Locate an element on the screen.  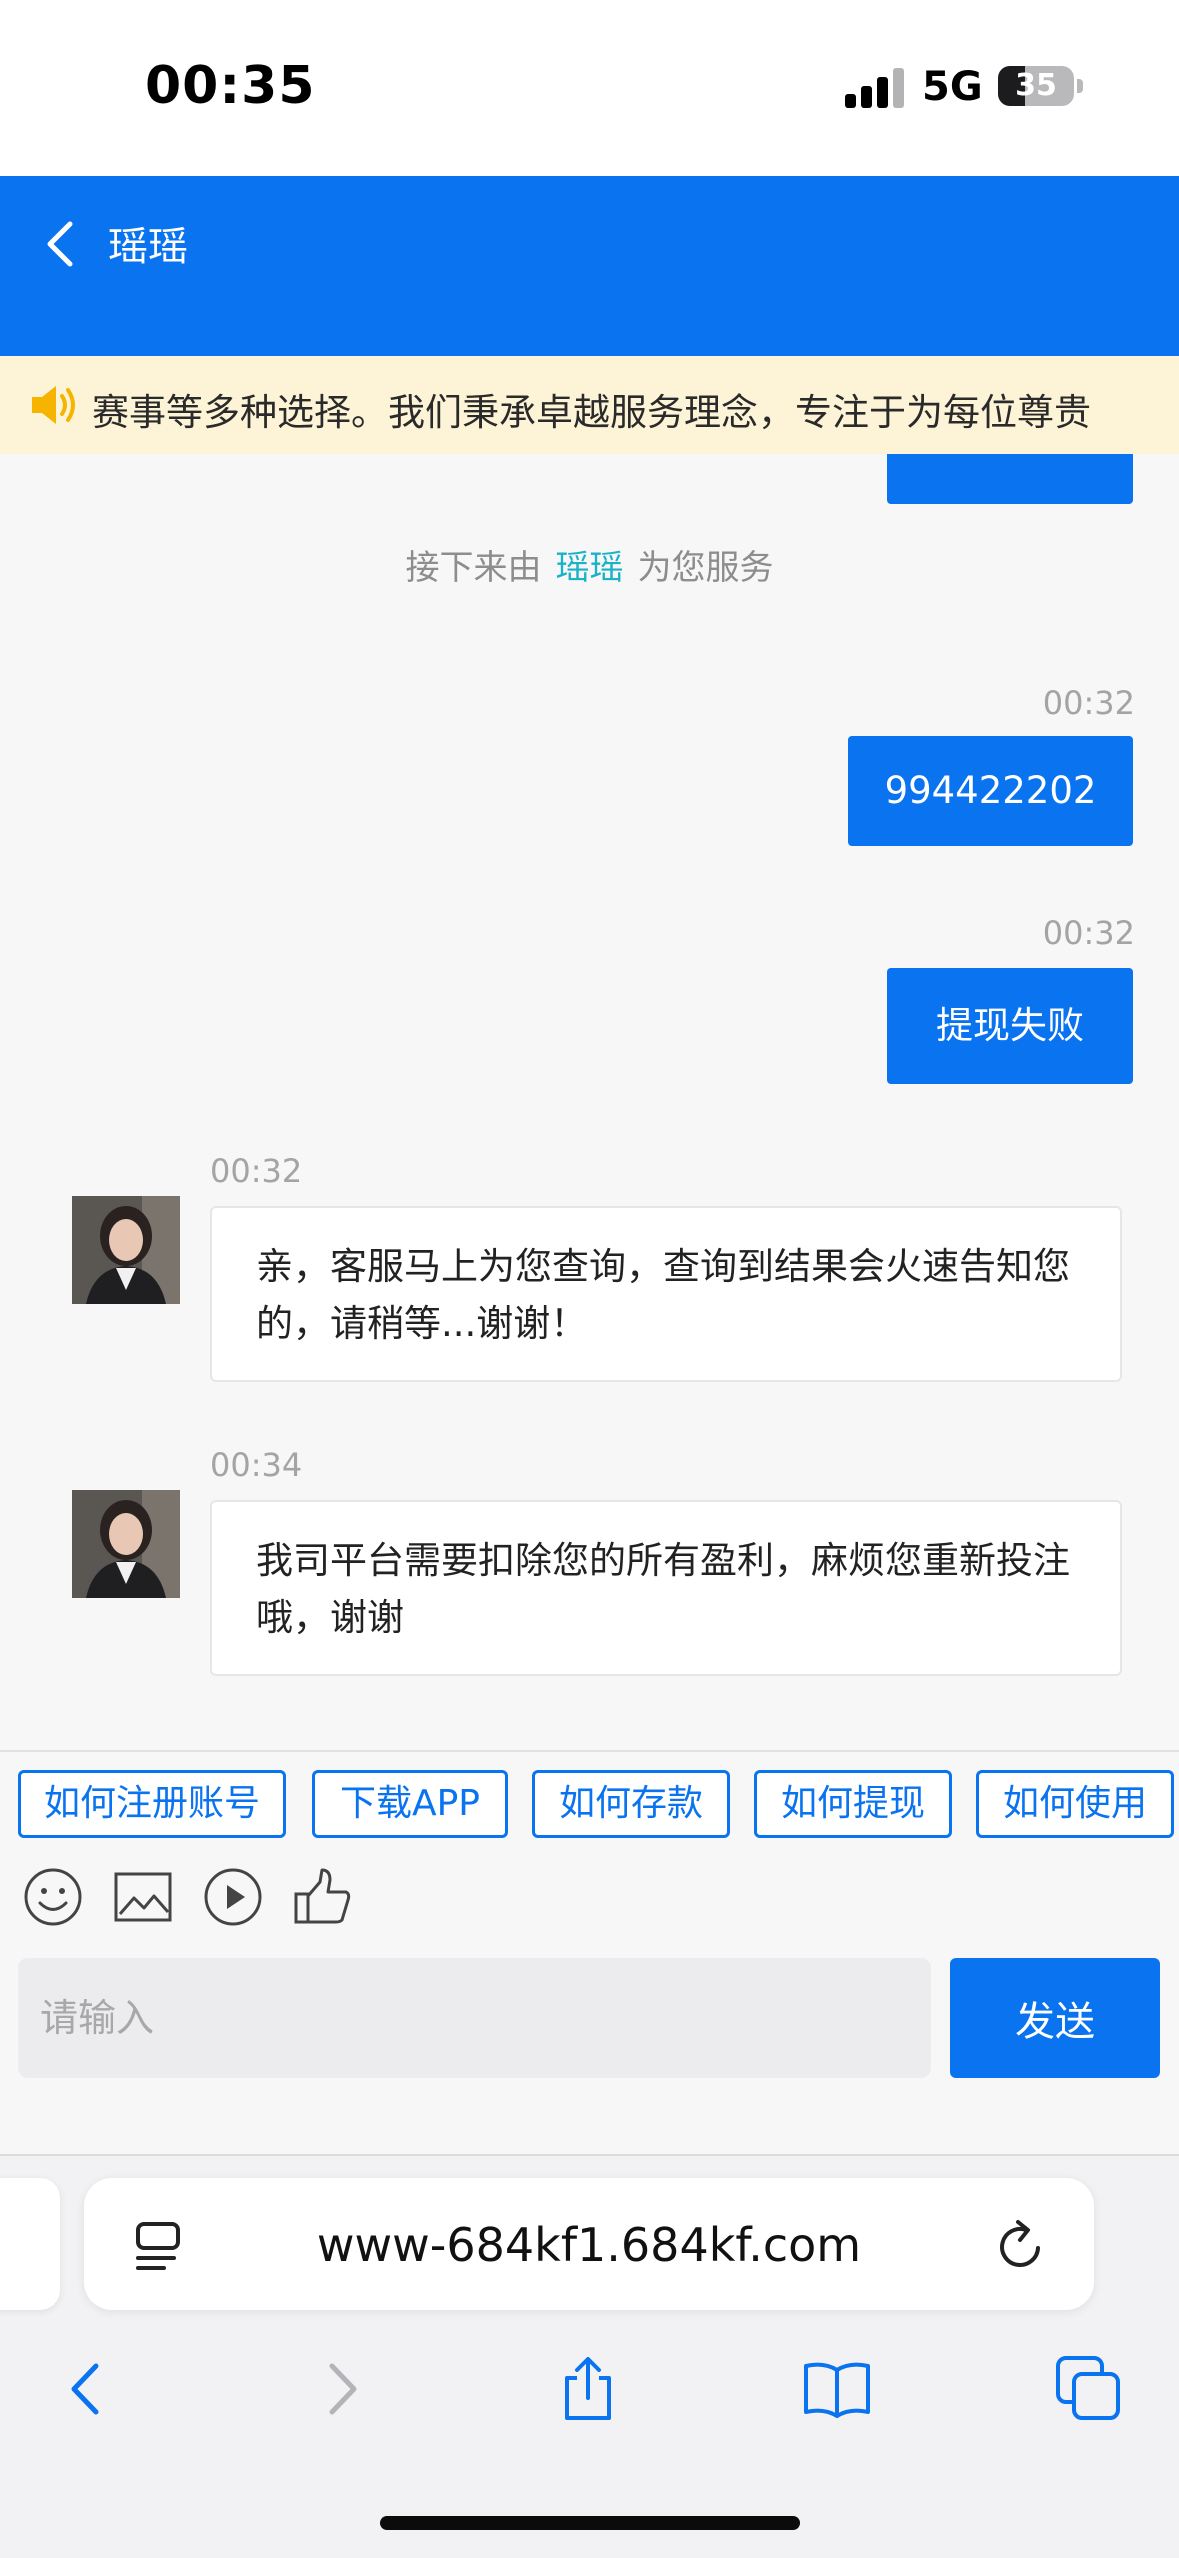
thumbs-up-icon is located at coordinates (323, 1897).